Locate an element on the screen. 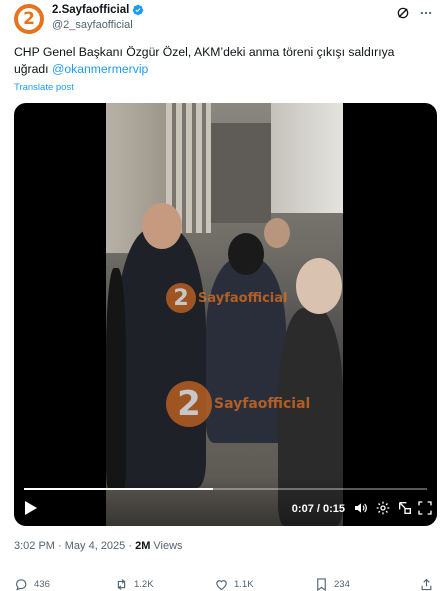  reply-icon is located at coordinates (21, 584).